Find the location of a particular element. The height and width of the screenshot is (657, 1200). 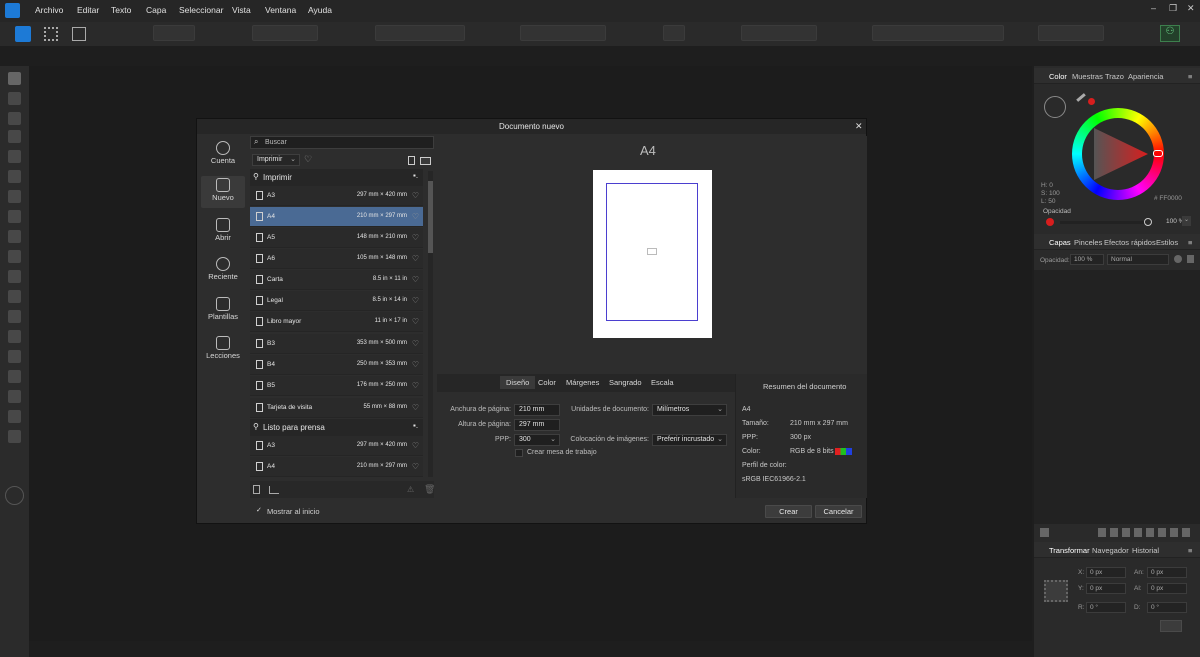

delete-icon: 🗑 is located at coordinates (429, 489).